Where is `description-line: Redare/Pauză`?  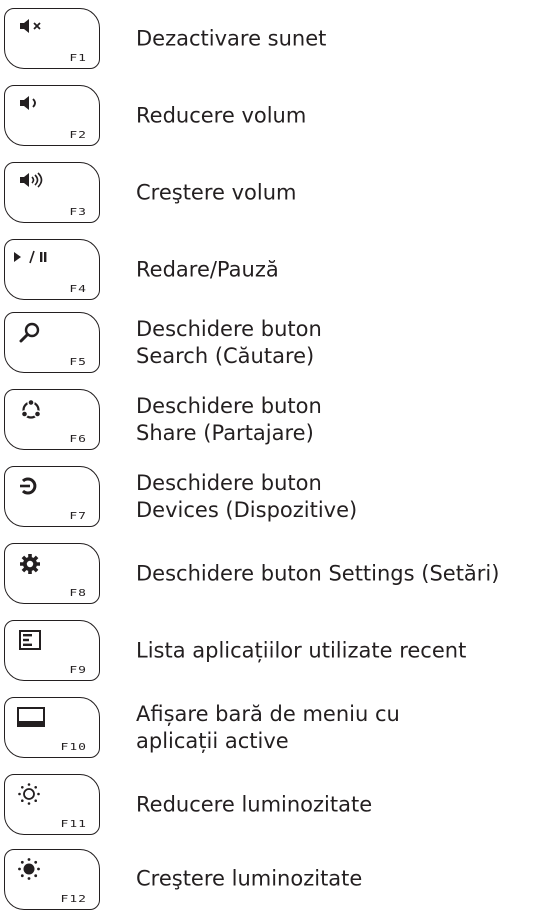
description-line: Redare/Pauză is located at coordinates (207, 269).